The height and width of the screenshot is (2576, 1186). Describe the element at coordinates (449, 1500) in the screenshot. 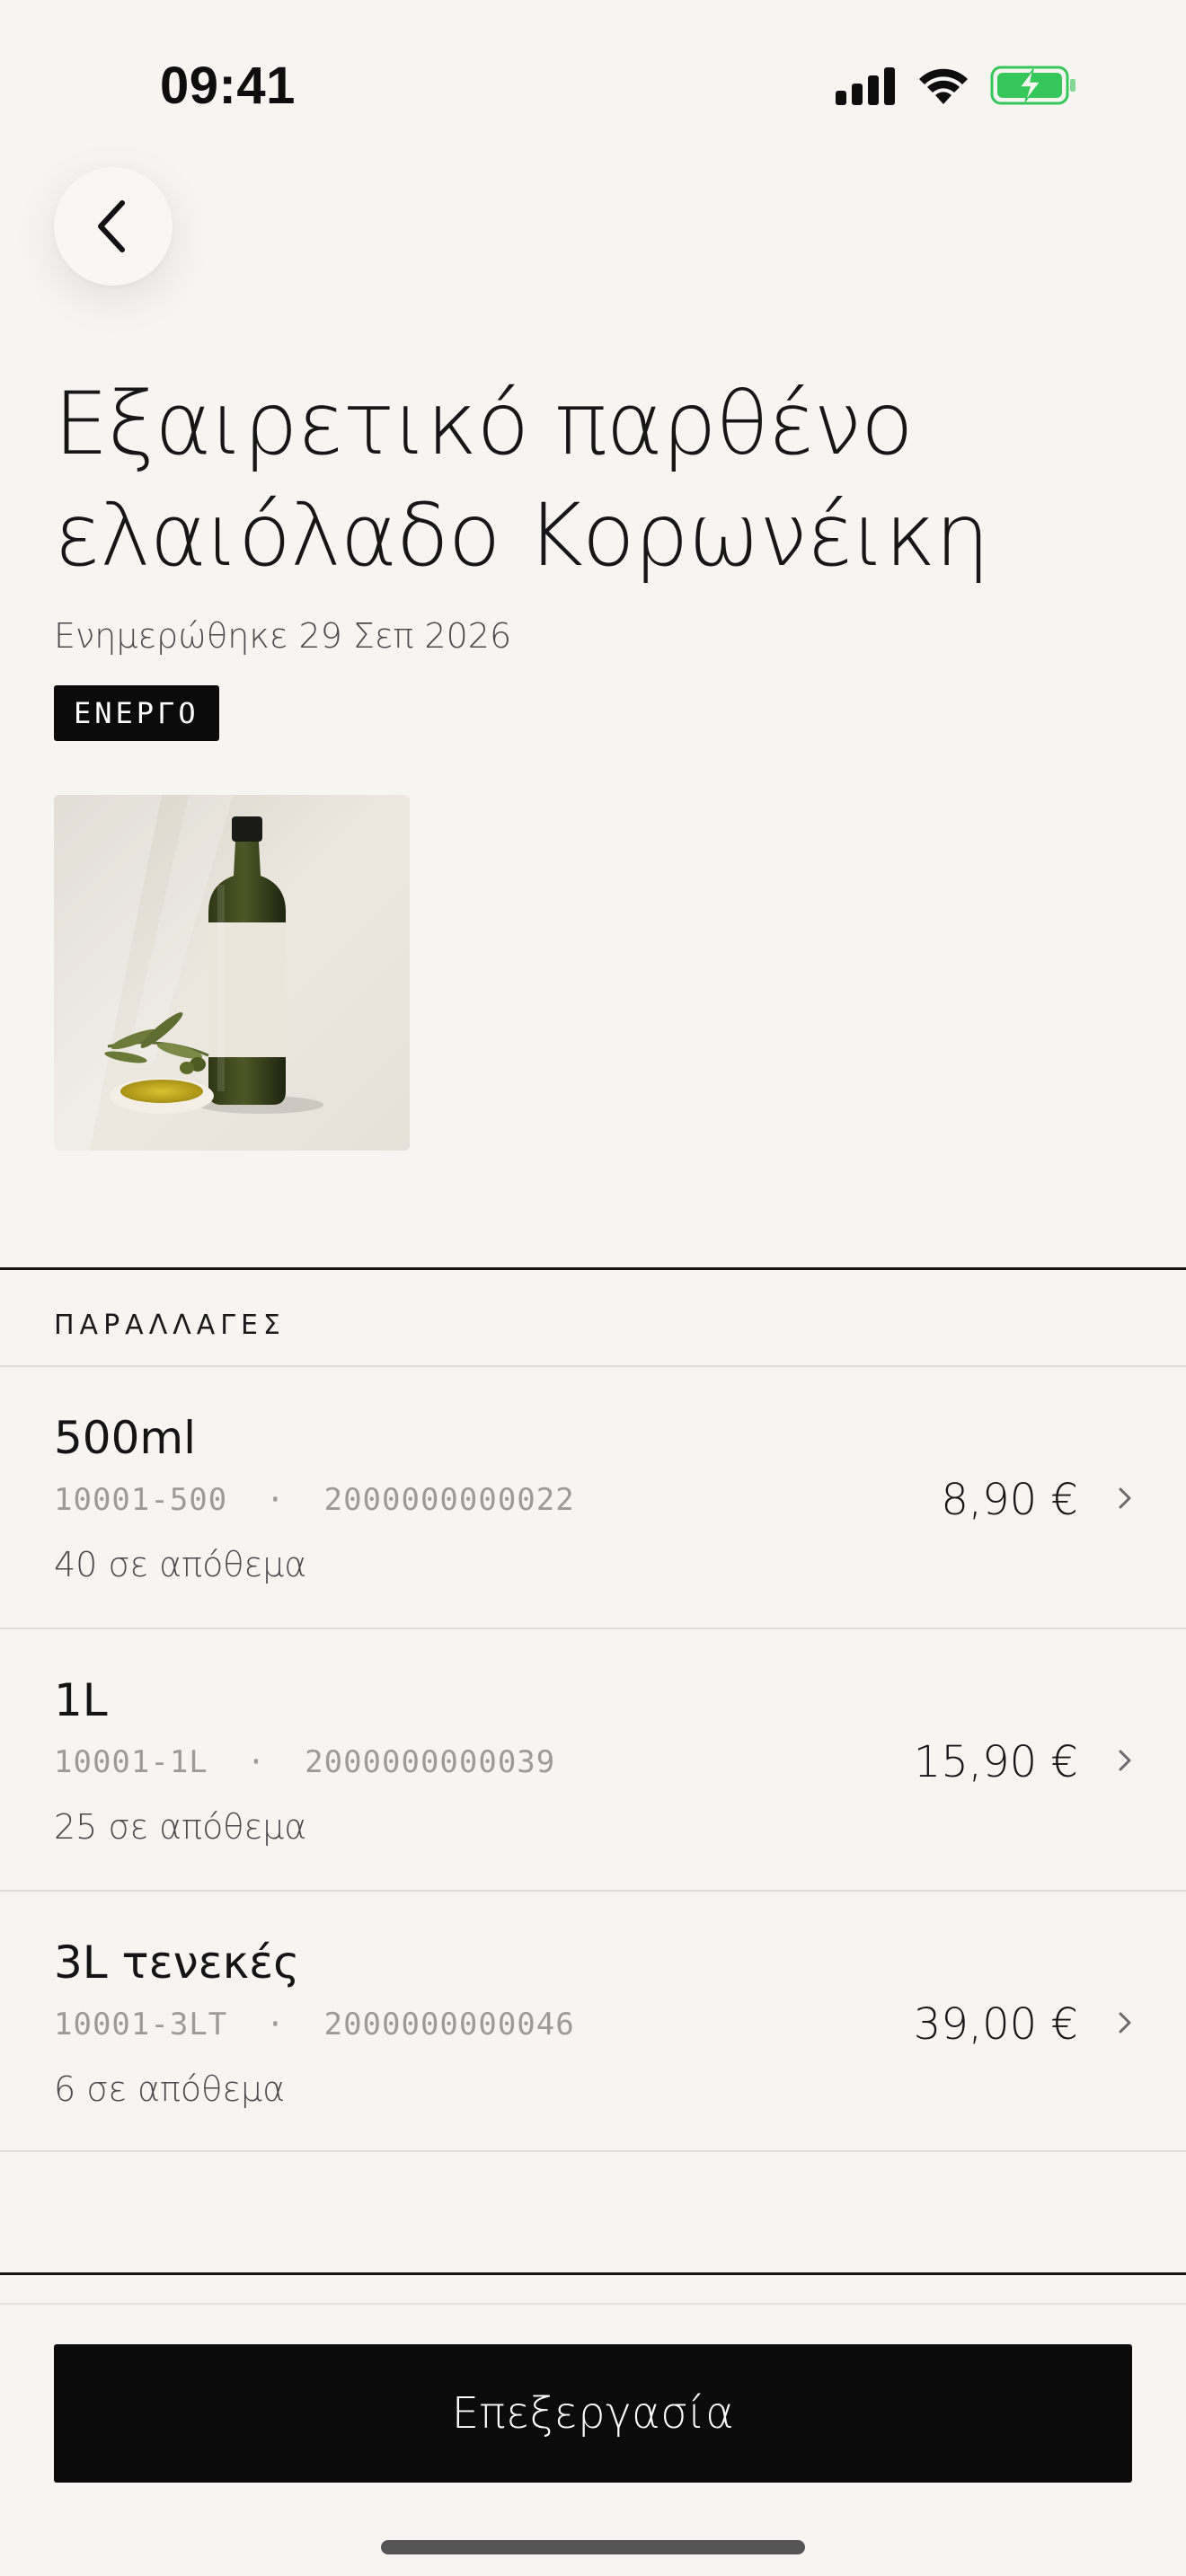

I see `variant-barcode: 2000000000022` at that location.